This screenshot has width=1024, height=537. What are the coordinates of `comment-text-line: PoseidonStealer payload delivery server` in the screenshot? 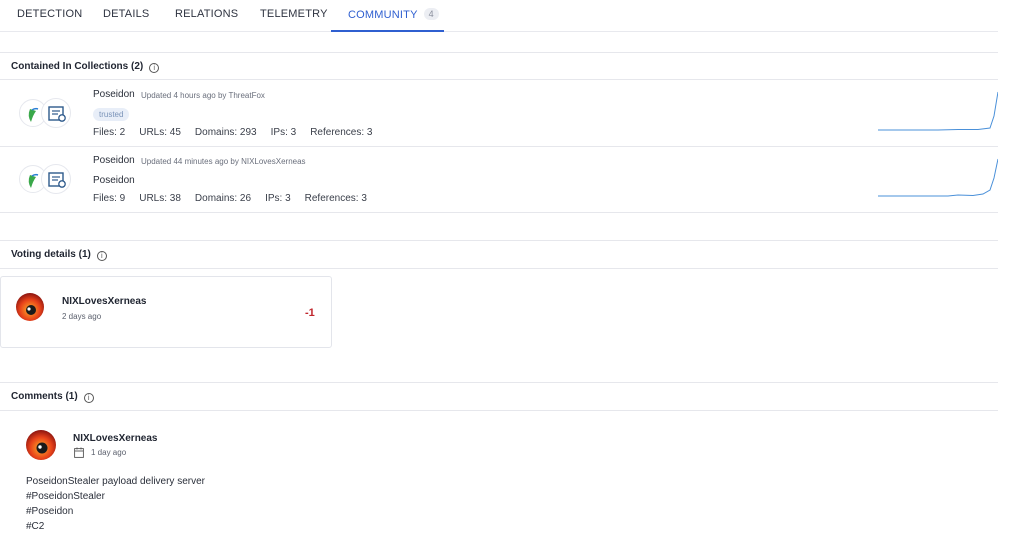 It's located at (115, 481).